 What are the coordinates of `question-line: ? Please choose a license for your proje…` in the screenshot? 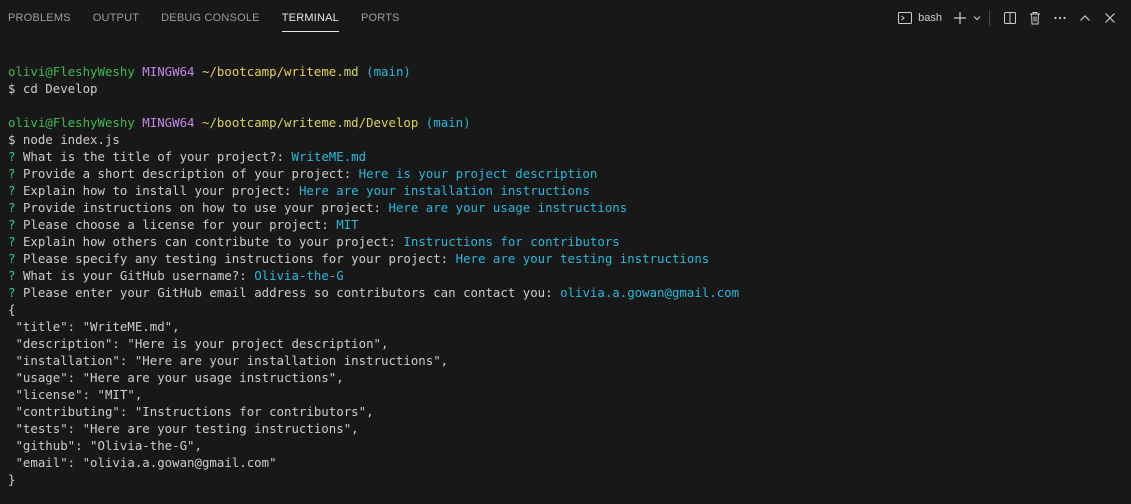 It's located at (183, 224).